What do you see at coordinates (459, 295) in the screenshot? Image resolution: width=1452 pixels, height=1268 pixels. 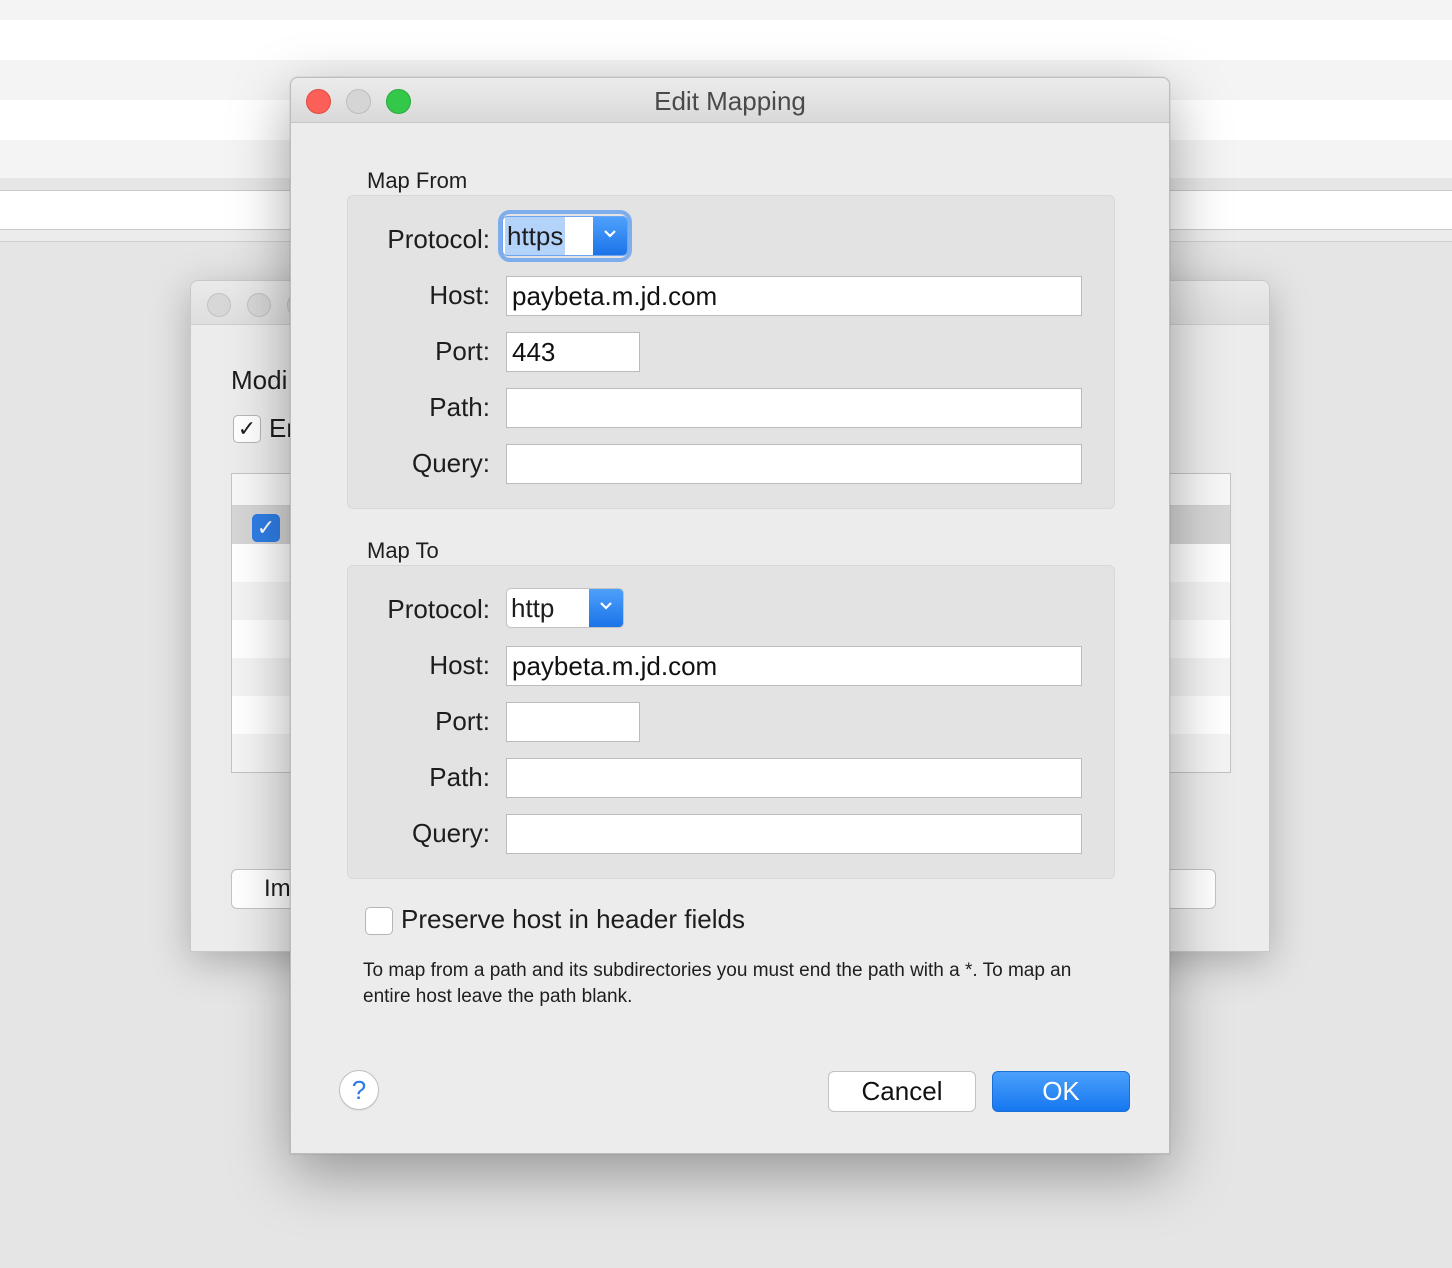 I see `from-host-label: Host:` at bounding box center [459, 295].